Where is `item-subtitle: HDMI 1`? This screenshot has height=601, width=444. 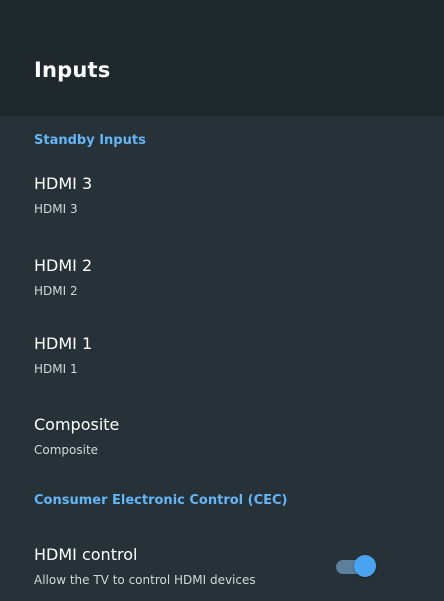 item-subtitle: HDMI 1 is located at coordinates (56, 369).